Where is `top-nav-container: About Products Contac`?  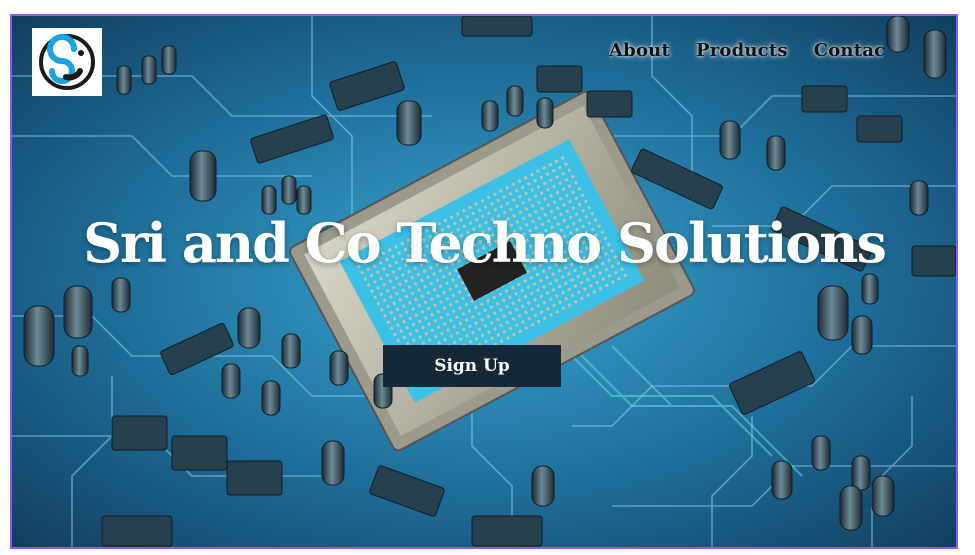
top-nav-container: About Products Contac is located at coordinates (746, 53).